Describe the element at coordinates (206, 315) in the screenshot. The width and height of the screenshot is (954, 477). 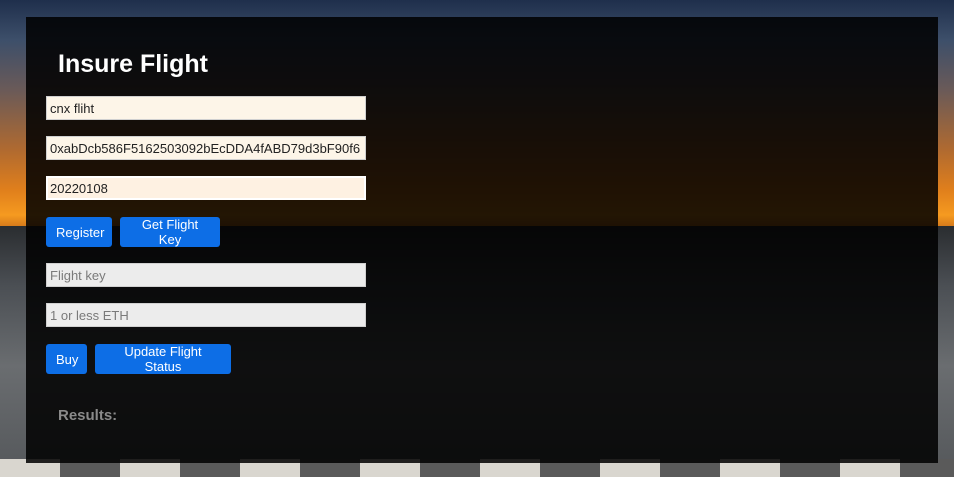
I see `eth-amount-input` at that location.